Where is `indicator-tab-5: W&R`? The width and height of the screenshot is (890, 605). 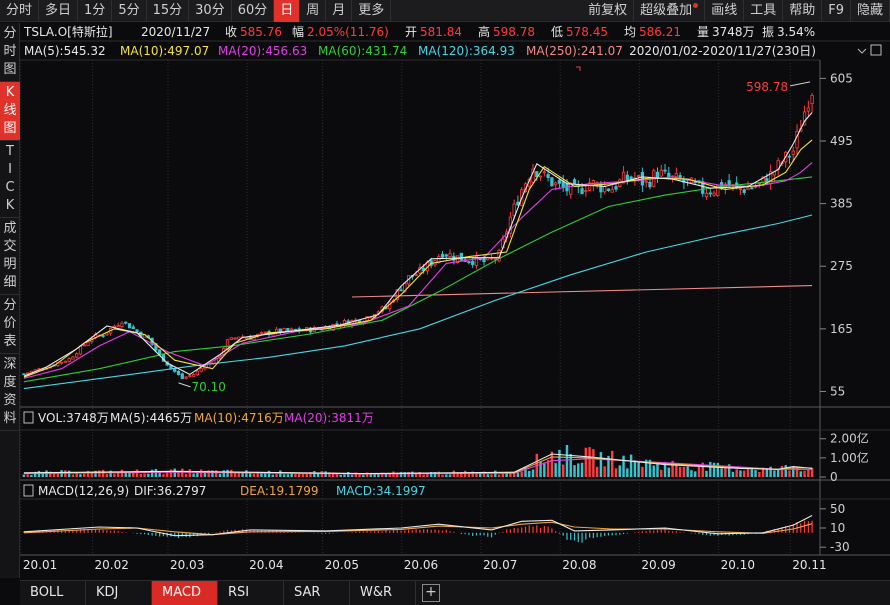
indicator-tab-5: W&R is located at coordinates (383, 593).